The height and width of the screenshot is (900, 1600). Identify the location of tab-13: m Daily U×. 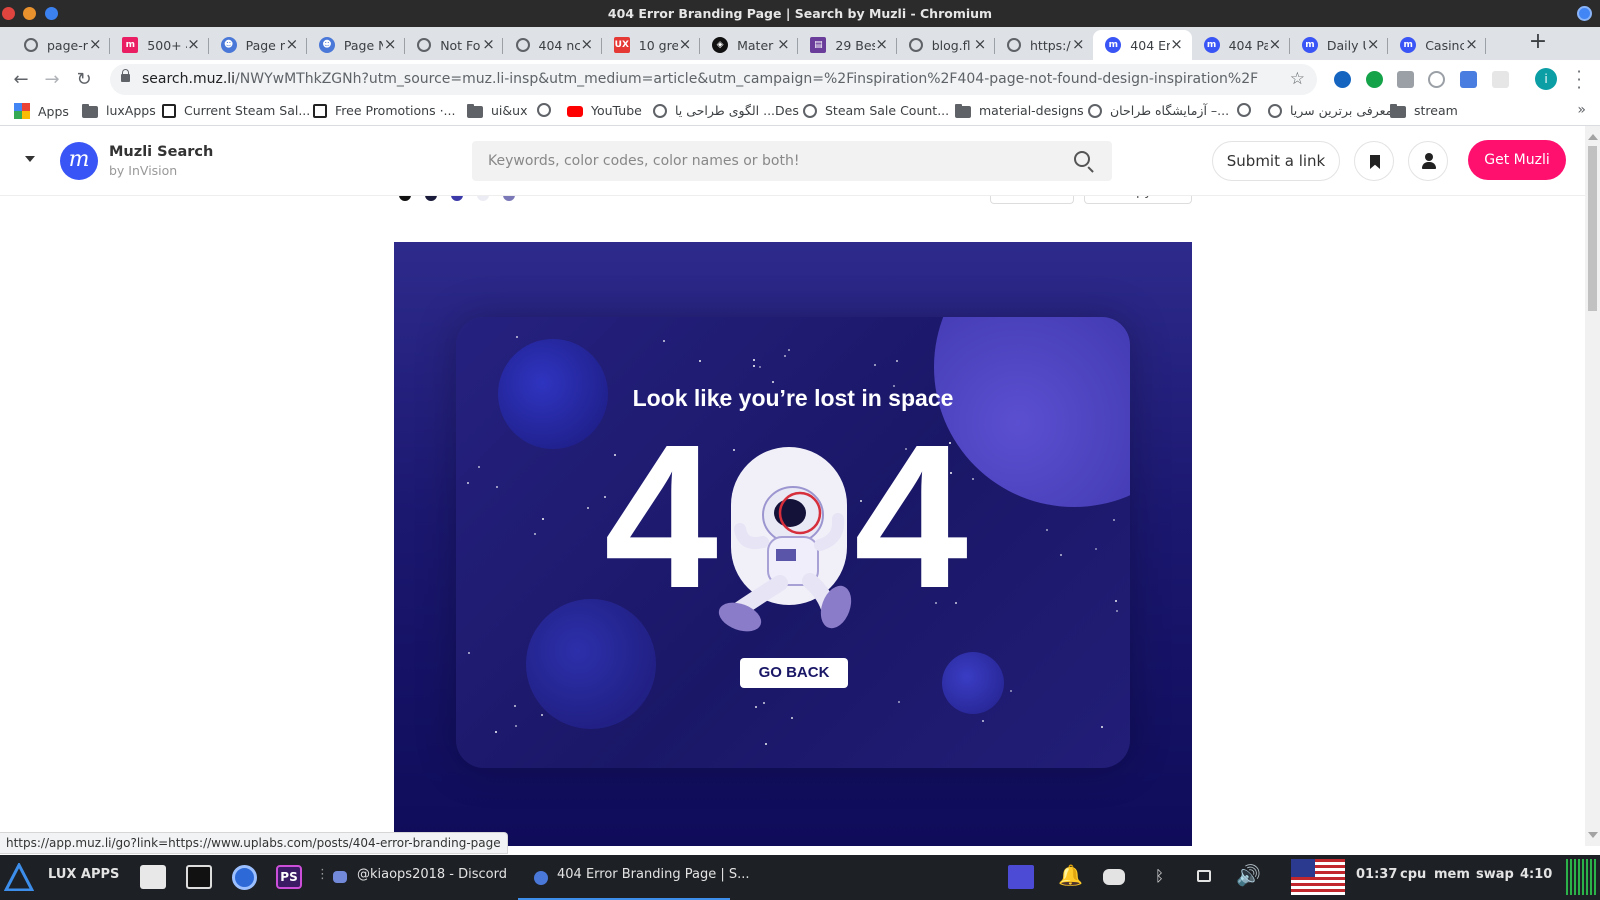
(1339, 45).